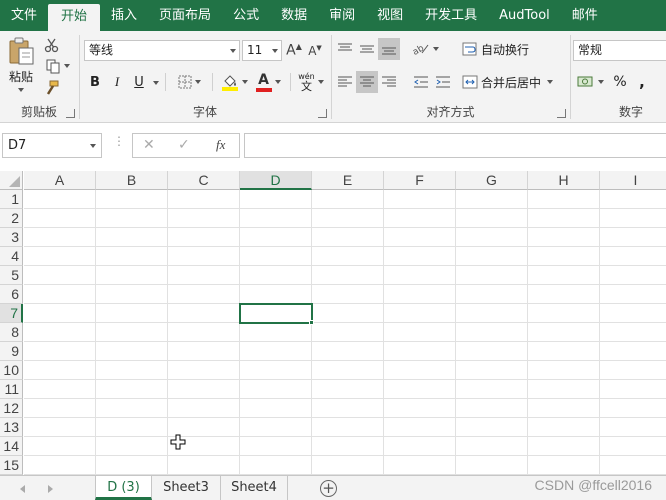 The width and height of the screenshot is (666, 500). Describe the element at coordinates (348, 237) in the screenshot. I see `cell-e3` at that location.